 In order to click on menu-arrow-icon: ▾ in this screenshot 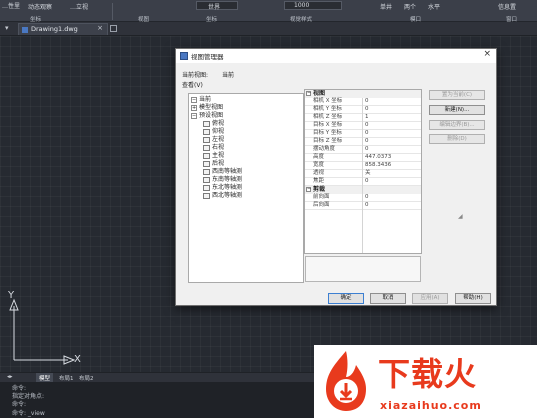, I will do `click(7, 28)`.